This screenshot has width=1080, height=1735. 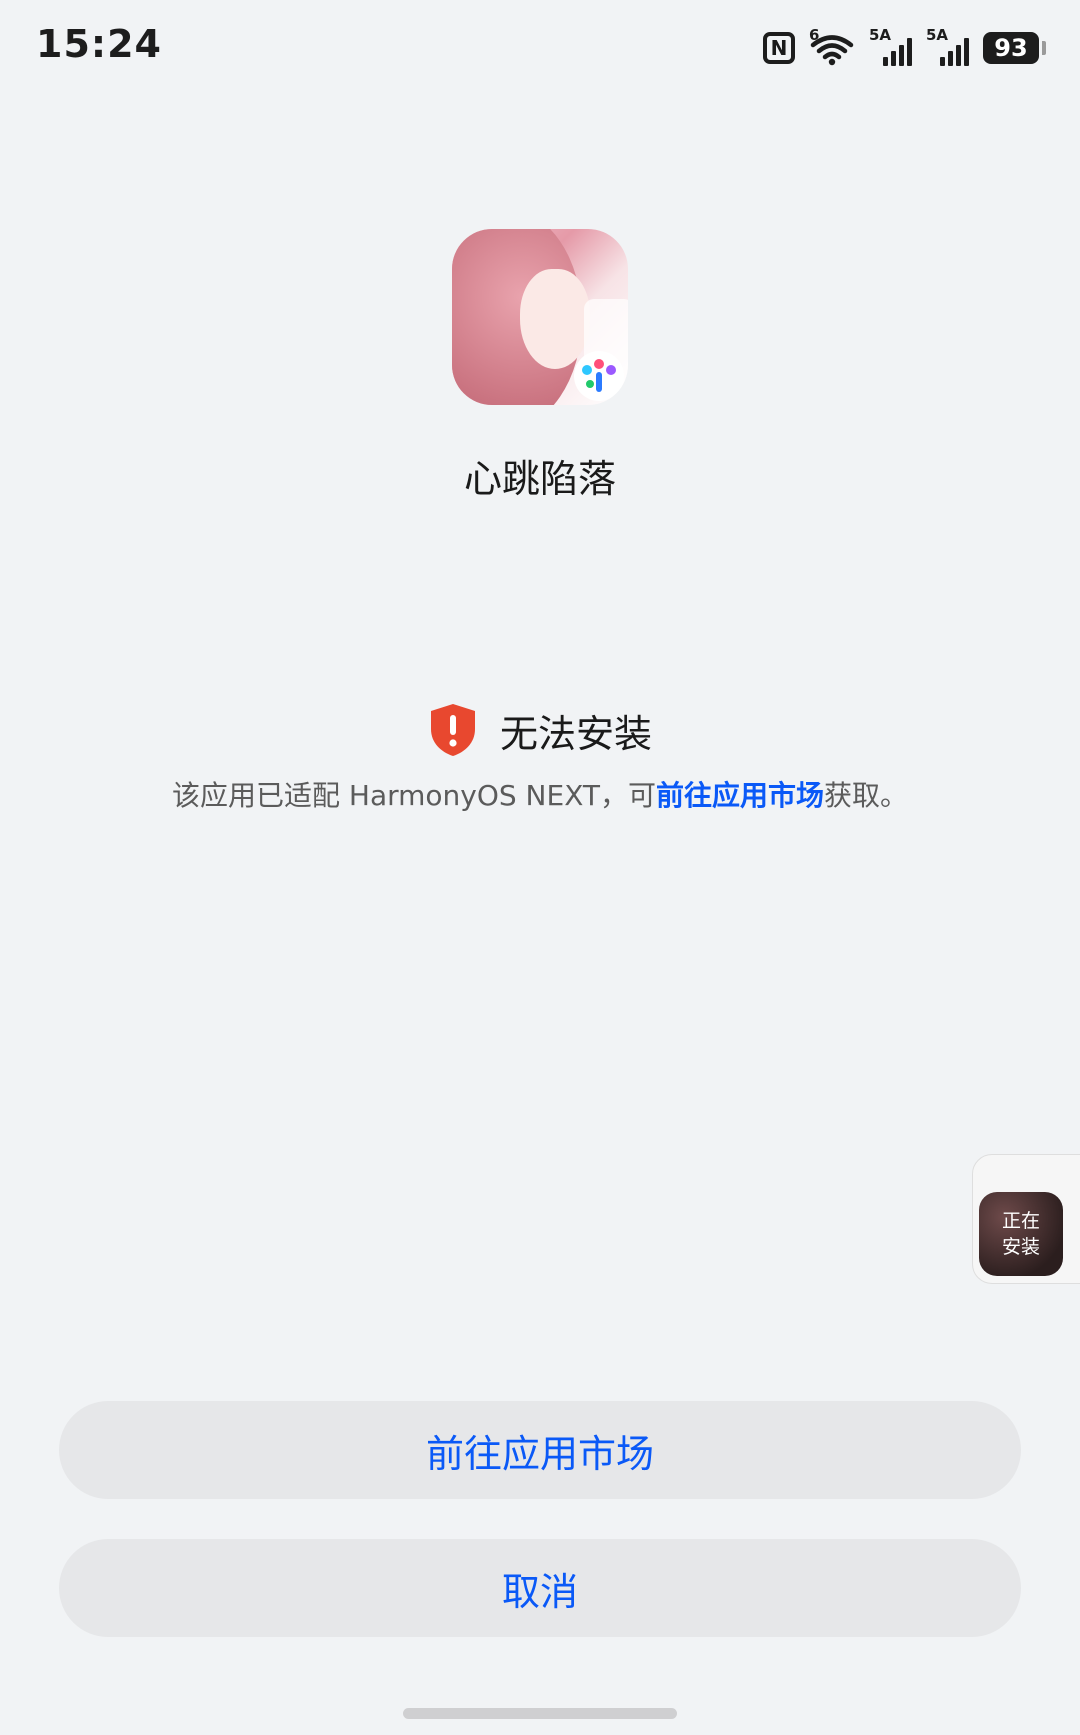 I want to click on status-icons: N 6 5A 5A 93, so click(x=904, y=47).